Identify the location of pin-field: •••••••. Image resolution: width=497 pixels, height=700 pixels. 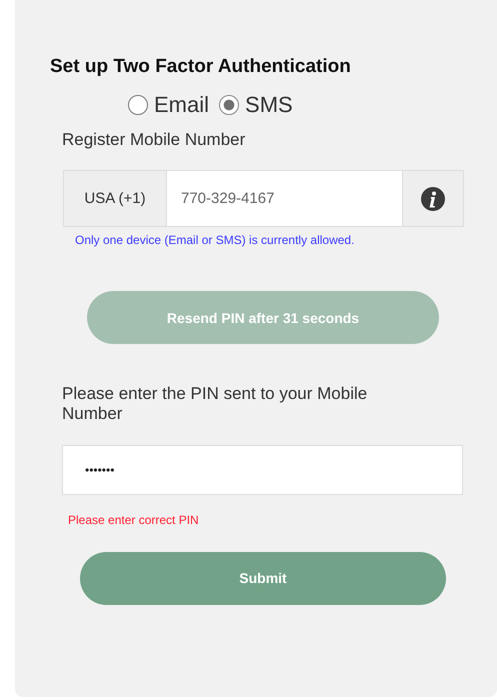
(262, 469).